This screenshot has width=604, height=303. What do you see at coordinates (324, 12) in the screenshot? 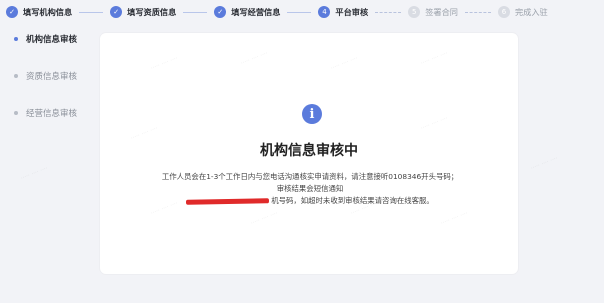
I see `step-number: 4` at bounding box center [324, 12].